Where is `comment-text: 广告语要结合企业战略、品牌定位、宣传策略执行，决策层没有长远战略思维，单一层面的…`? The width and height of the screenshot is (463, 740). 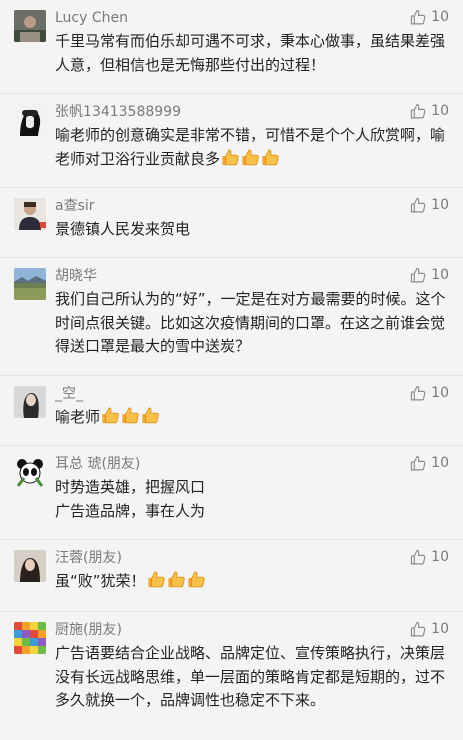
comment-text: 广告语要结合企业战略、品牌定位、宣传策略执行，决策层没有长远战略思维，单一层面的… is located at coordinates (250, 676).